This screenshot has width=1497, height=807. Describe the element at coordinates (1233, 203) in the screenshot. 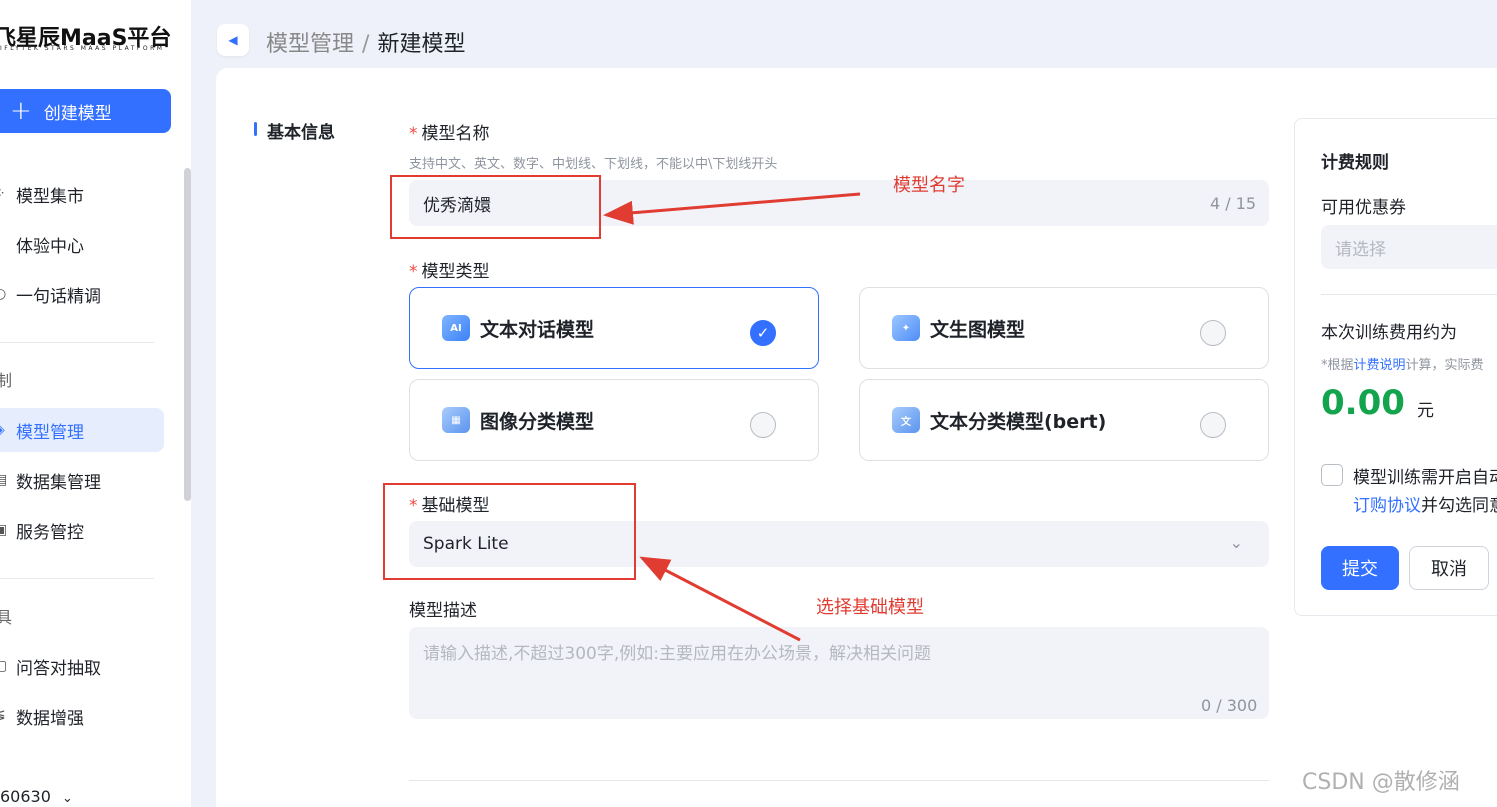

I see `model-name-count: 4 / 15` at that location.